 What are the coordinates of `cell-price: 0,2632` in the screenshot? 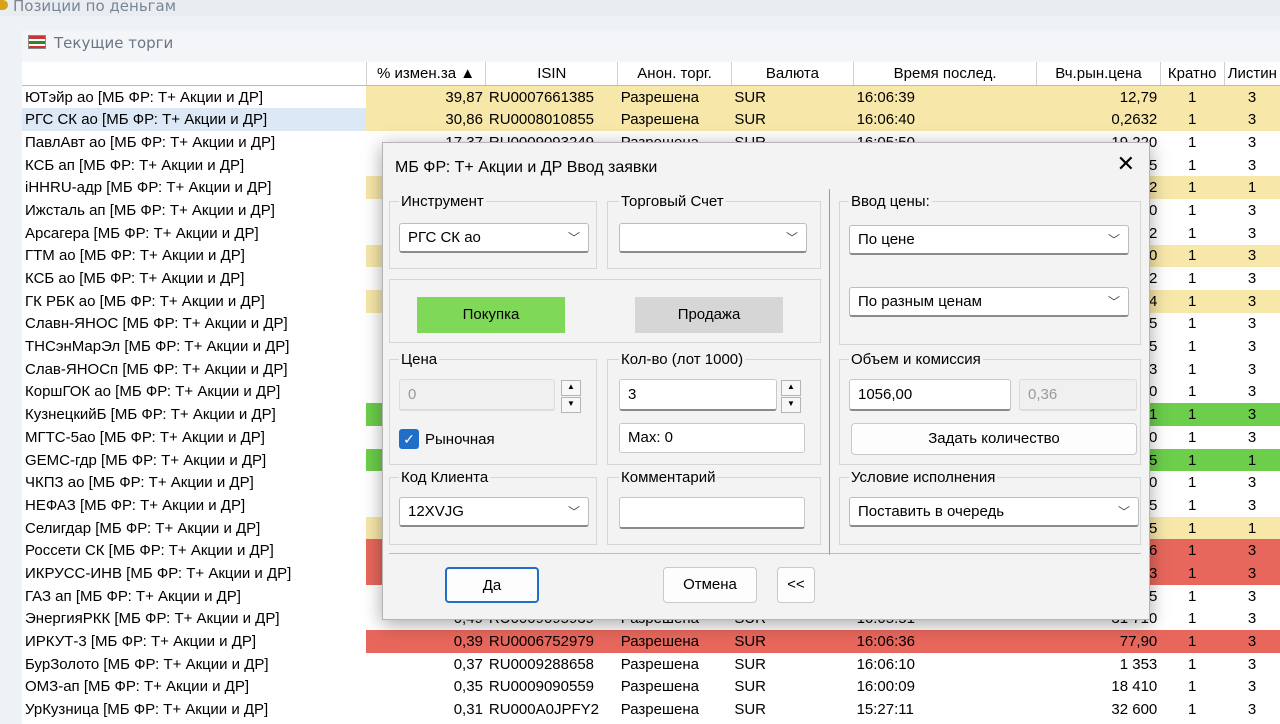 It's located at (1098, 120).